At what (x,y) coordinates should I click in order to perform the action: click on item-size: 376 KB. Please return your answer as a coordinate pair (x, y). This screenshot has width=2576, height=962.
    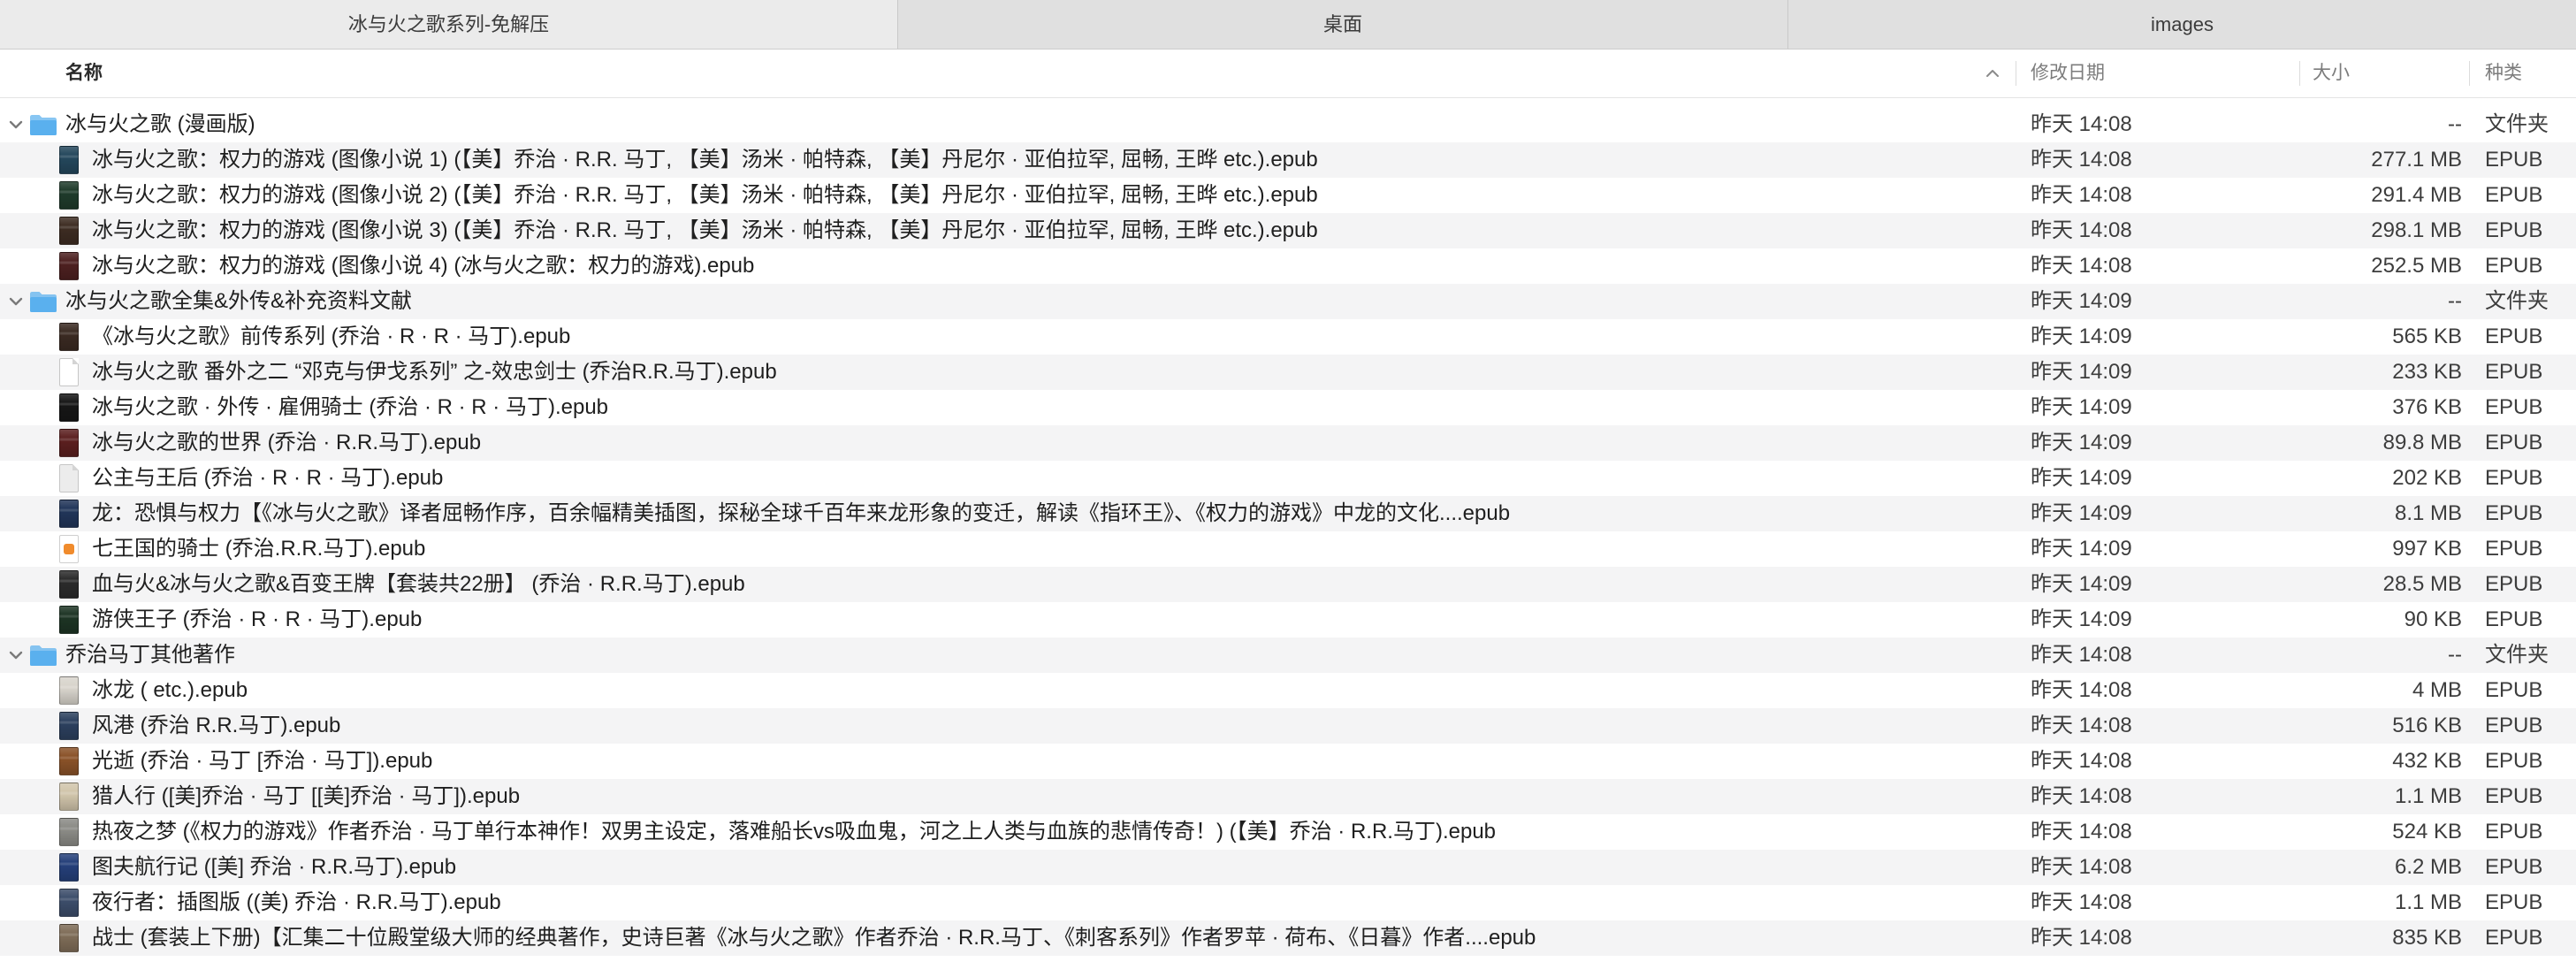
    Looking at the image, I should click on (2427, 407).